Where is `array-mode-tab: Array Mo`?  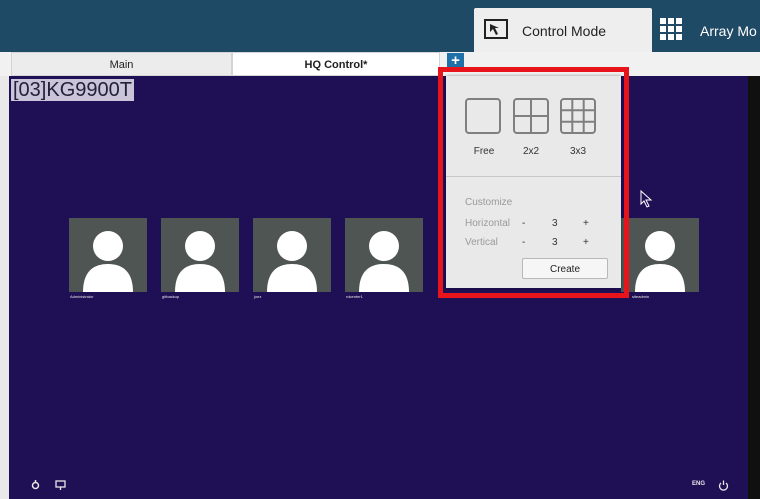 array-mode-tab: Array Mo is located at coordinates (708, 31).